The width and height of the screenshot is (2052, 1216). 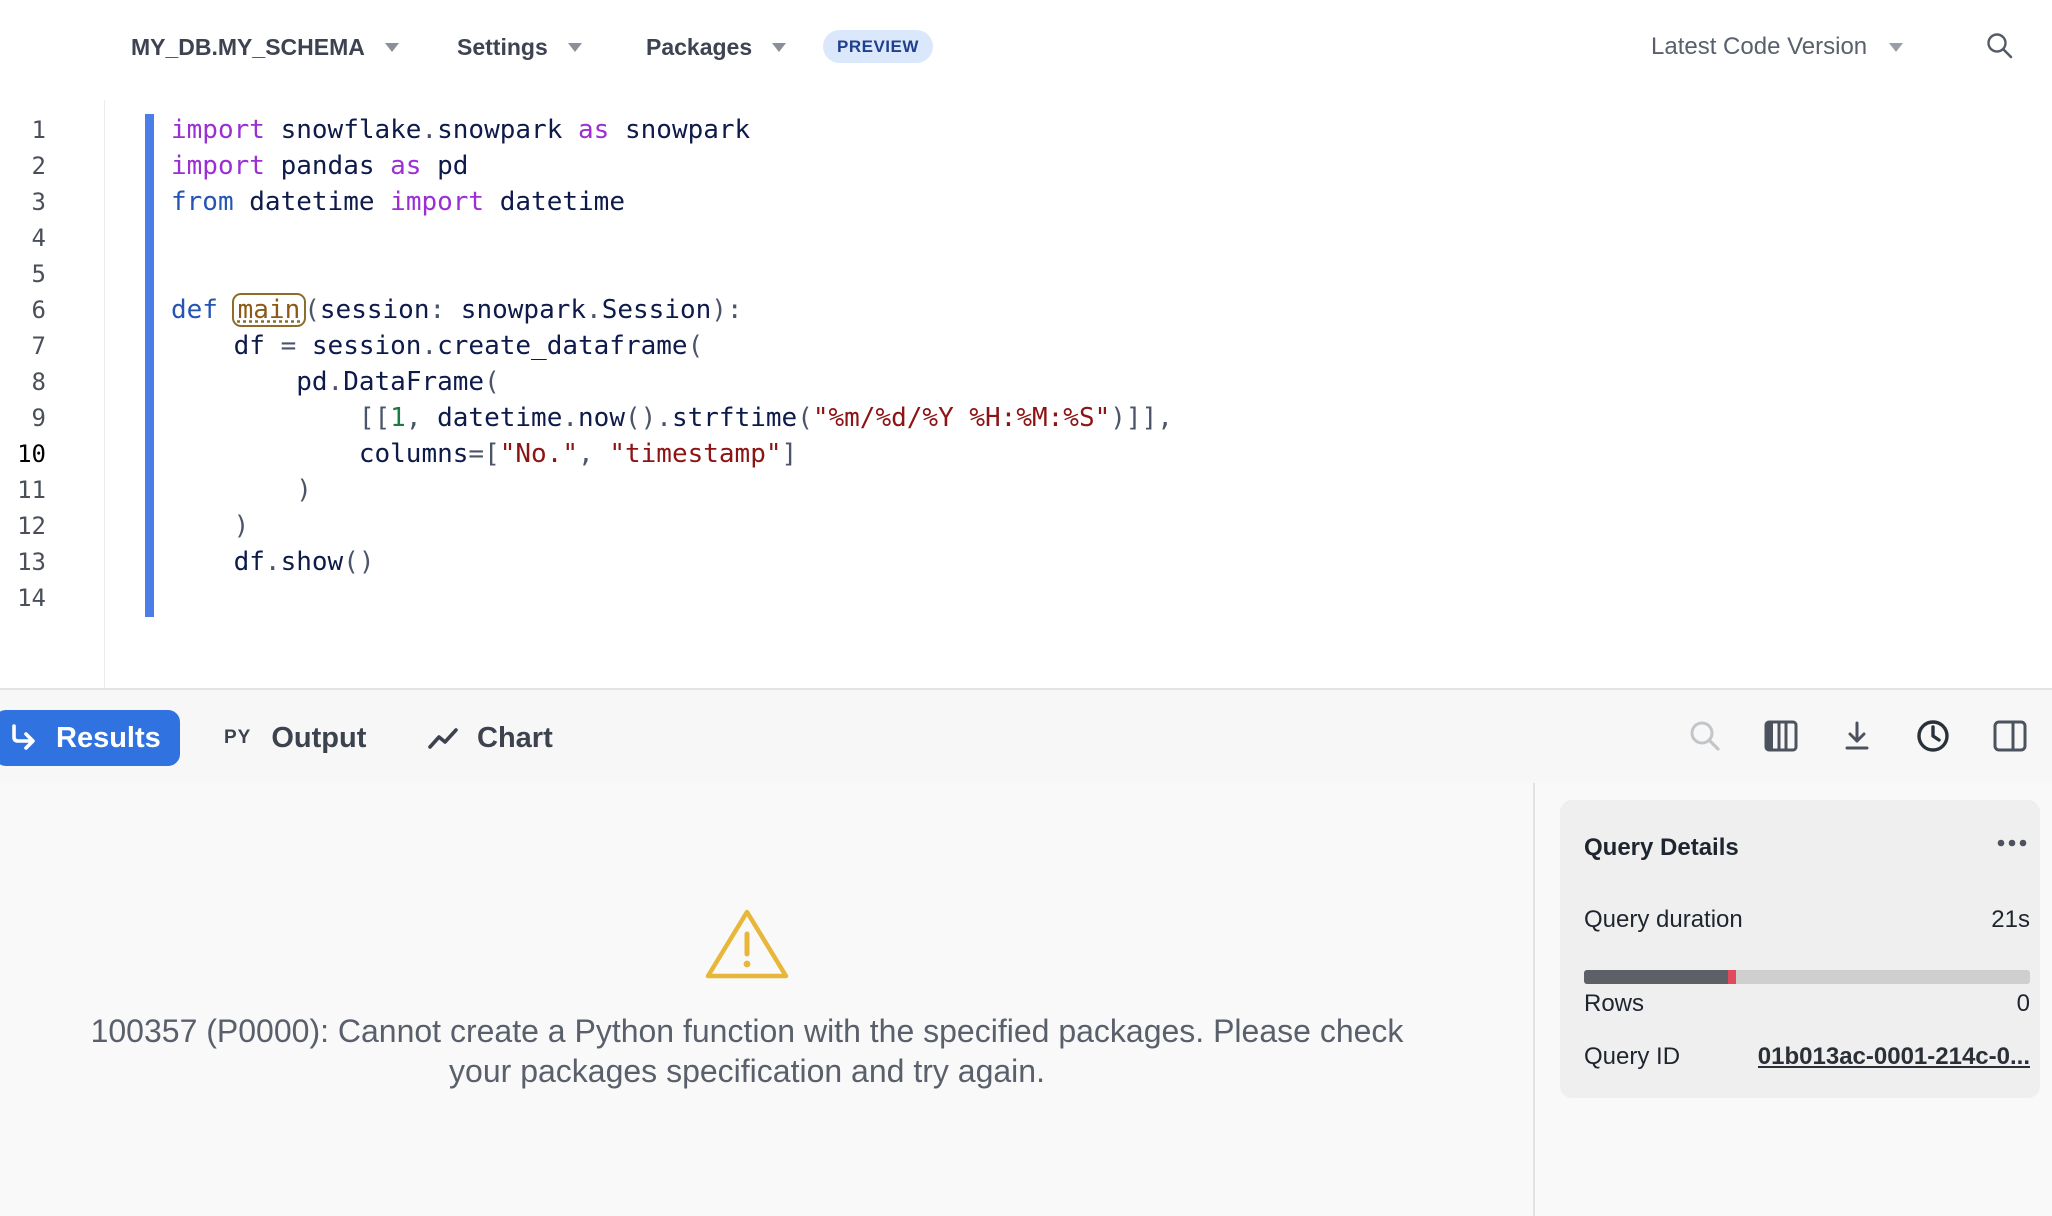 What do you see at coordinates (281, 418) in the screenshot?
I see `token: [[` at bounding box center [281, 418].